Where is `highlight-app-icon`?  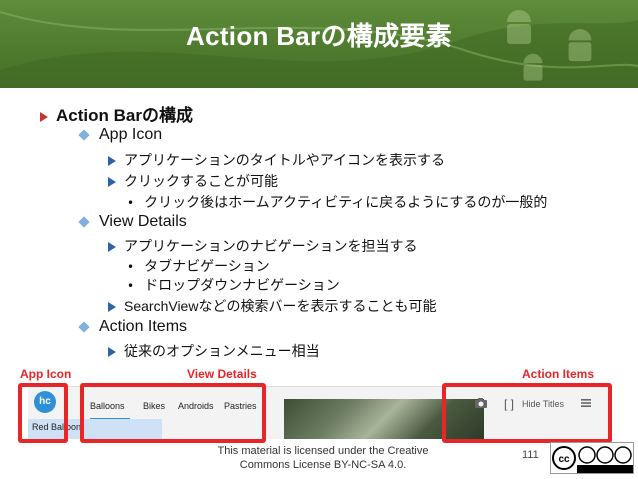
highlight-app-icon is located at coordinates (43, 413).